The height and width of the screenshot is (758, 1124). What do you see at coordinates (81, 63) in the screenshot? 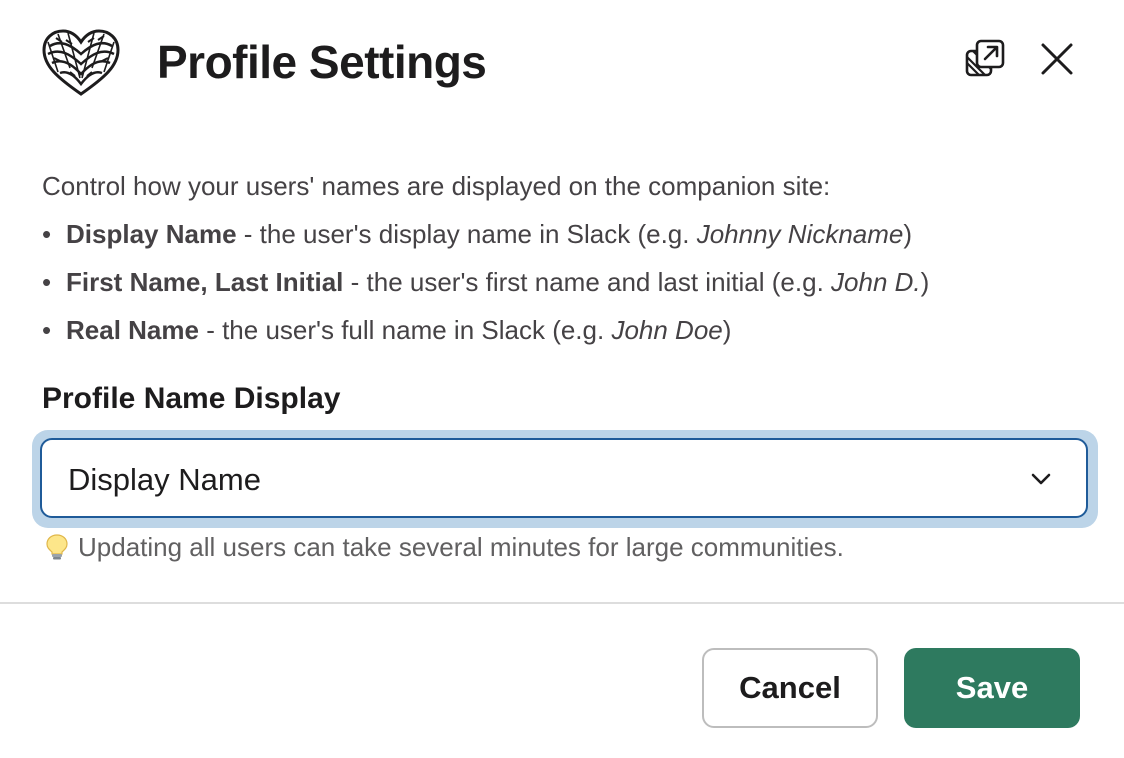
I see `rope-heart-logo-icon` at bounding box center [81, 63].